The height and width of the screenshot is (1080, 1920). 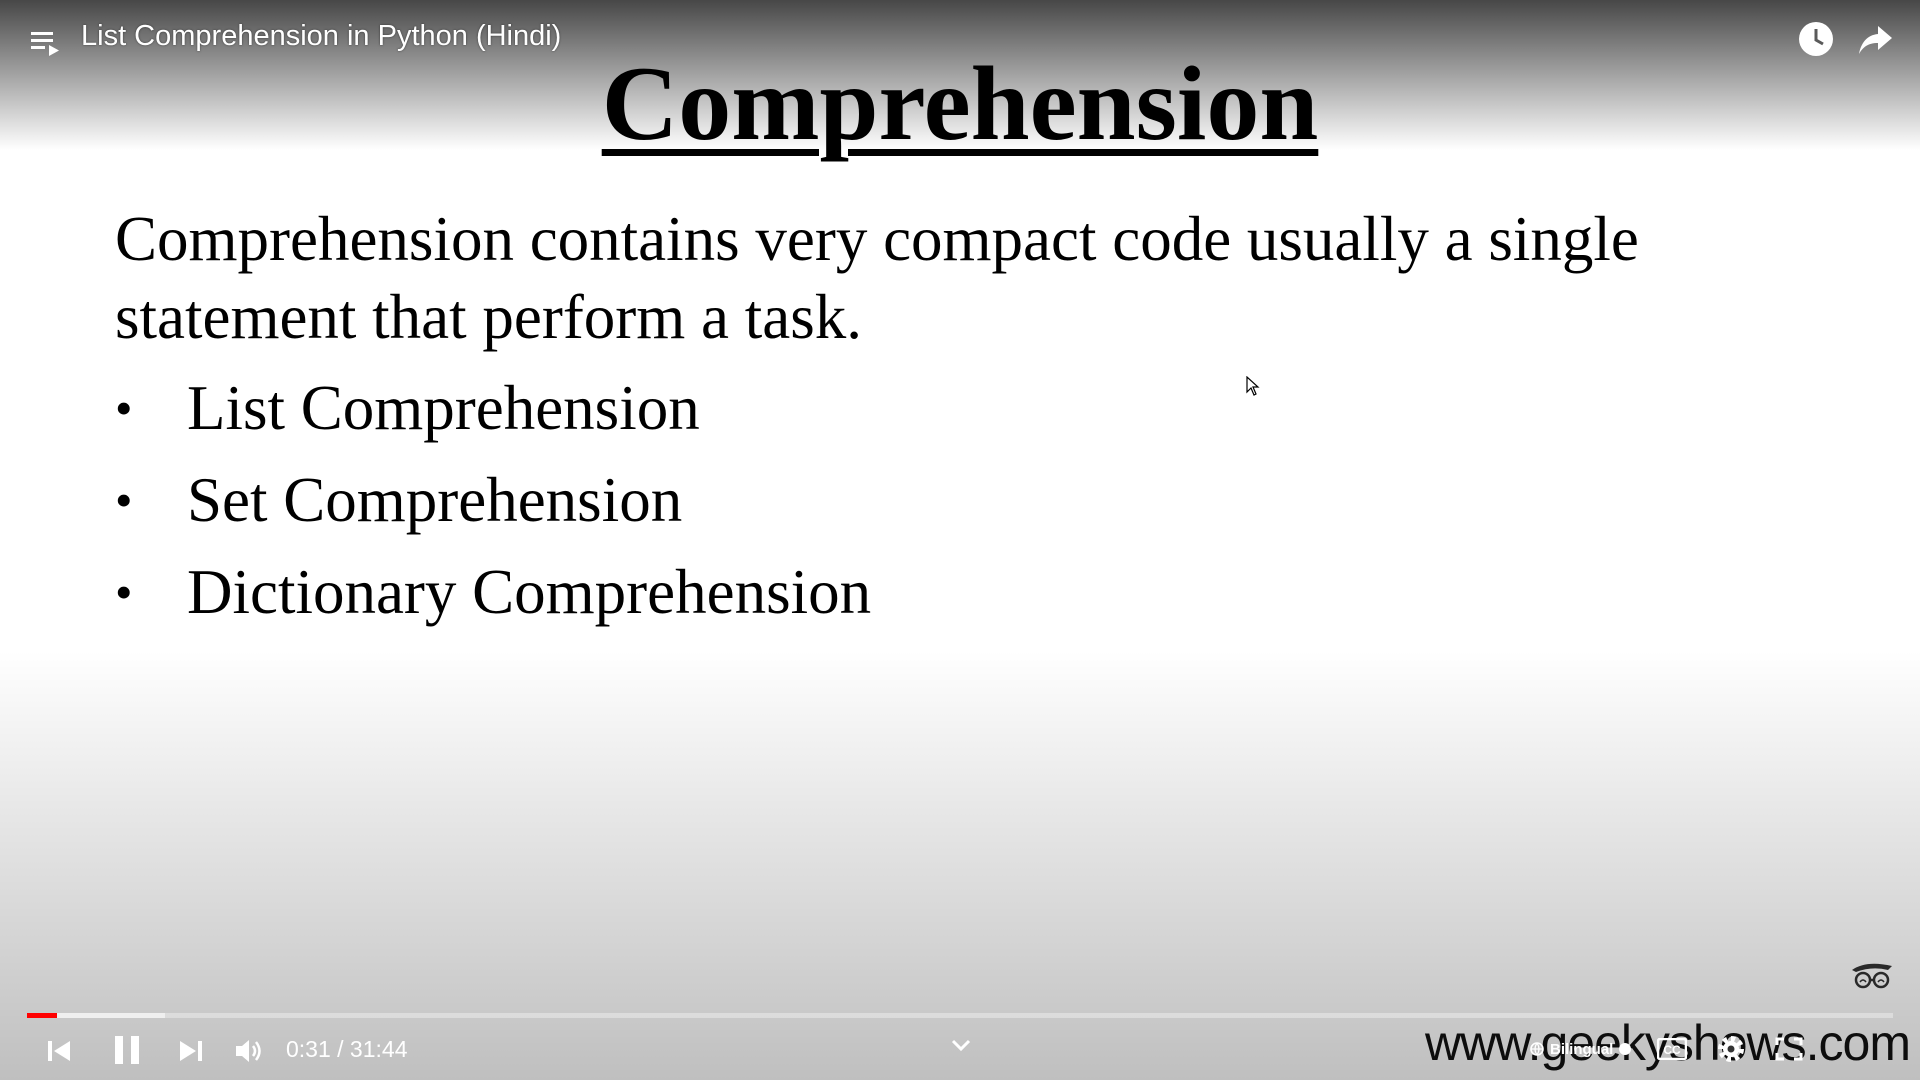 What do you see at coordinates (321, 36) in the screenshot?
I see `video-title: List Comprehension in Python (Hindi)` at bounding box center [321, 36].